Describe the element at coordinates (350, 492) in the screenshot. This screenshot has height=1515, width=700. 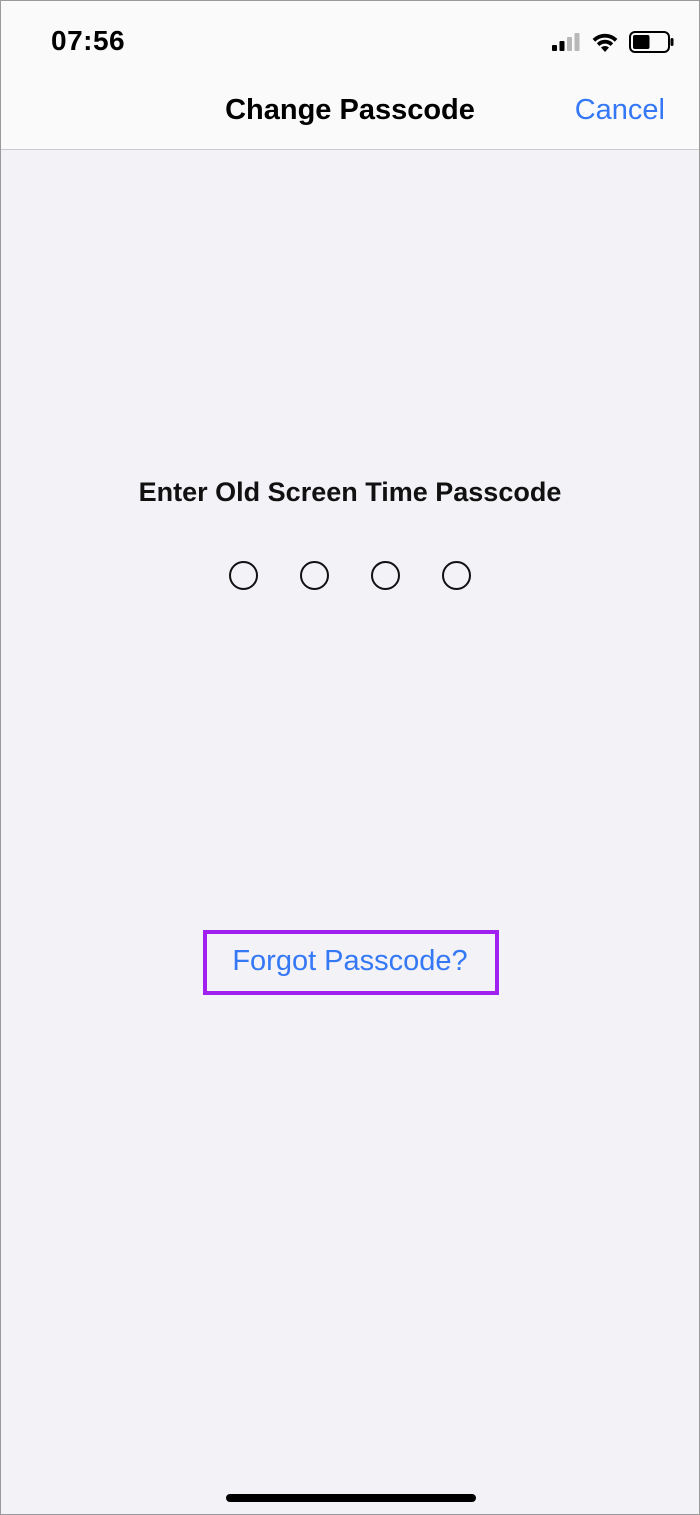
I see `passcode-prompt: Enter Old Screen Time Passcode` at that location.